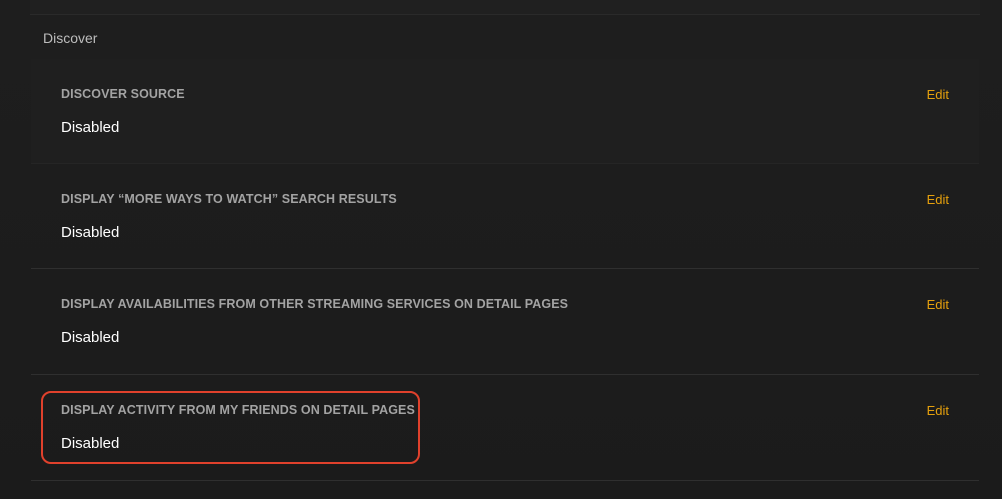  I want to click on previous-section-strip, so click(505, 7).